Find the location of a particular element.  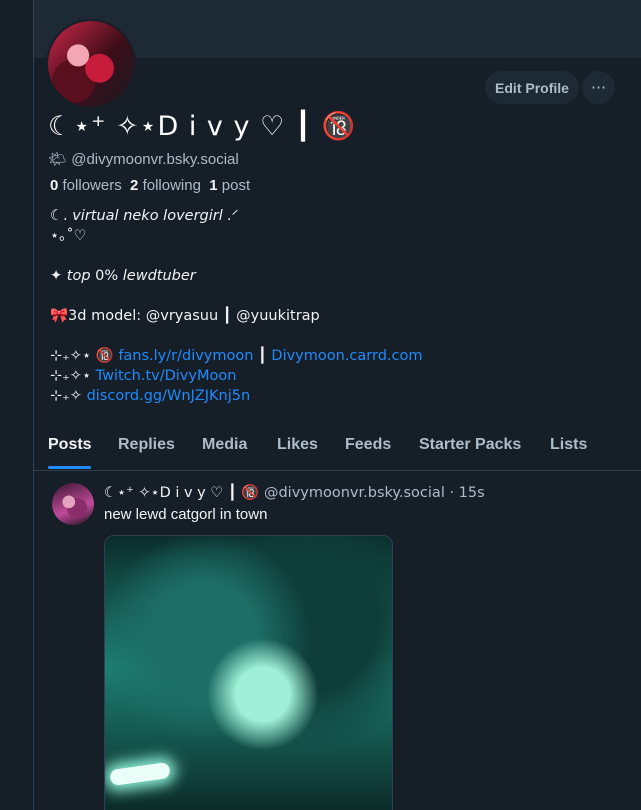

twitch-link: Twitch.tv/DivyMoon is located at coordinates (166, 376).